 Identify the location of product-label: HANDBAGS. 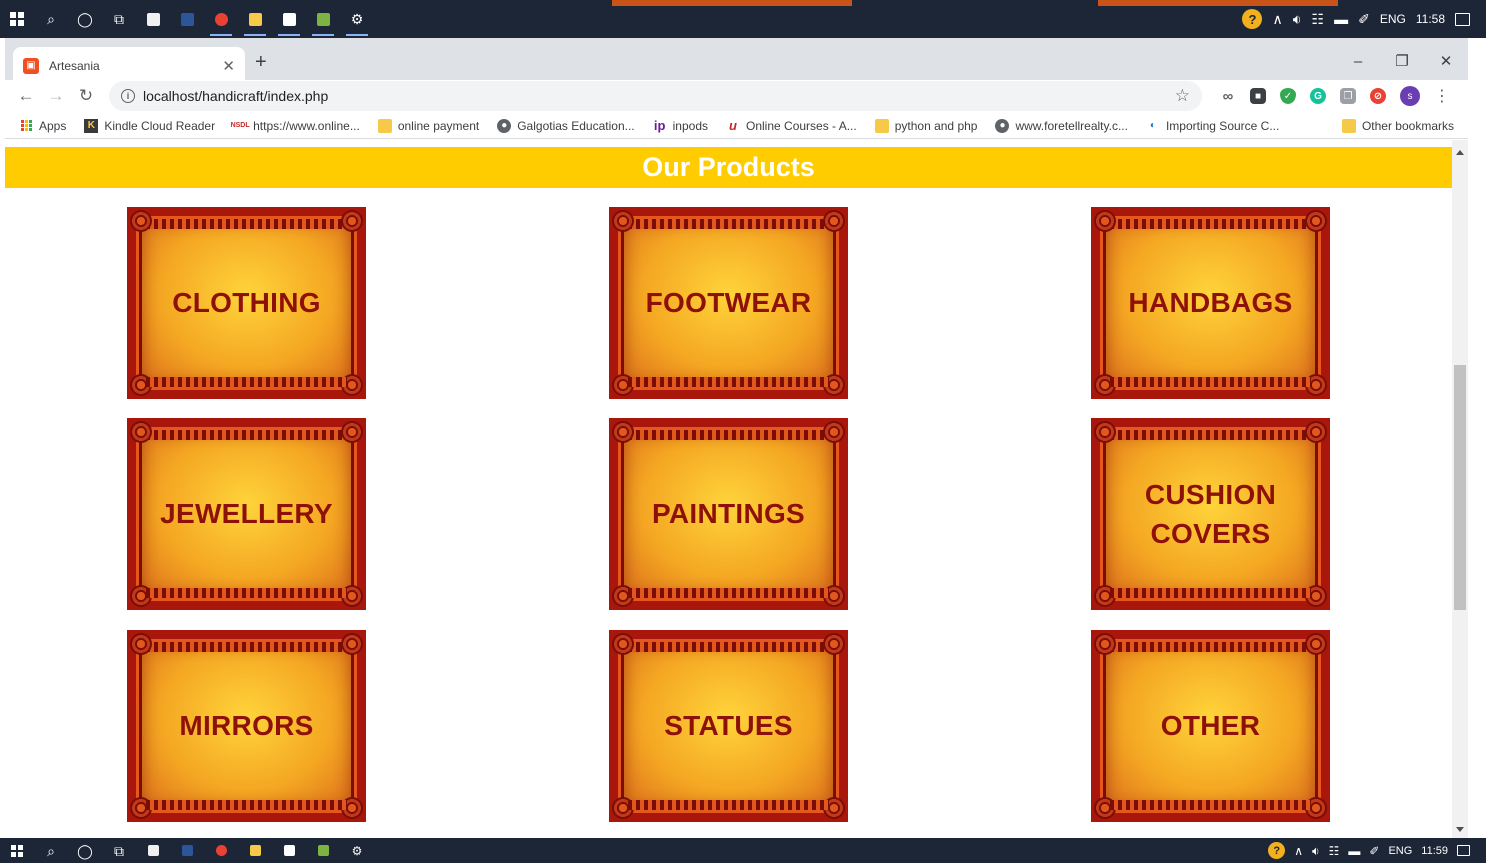
(1210, 303).